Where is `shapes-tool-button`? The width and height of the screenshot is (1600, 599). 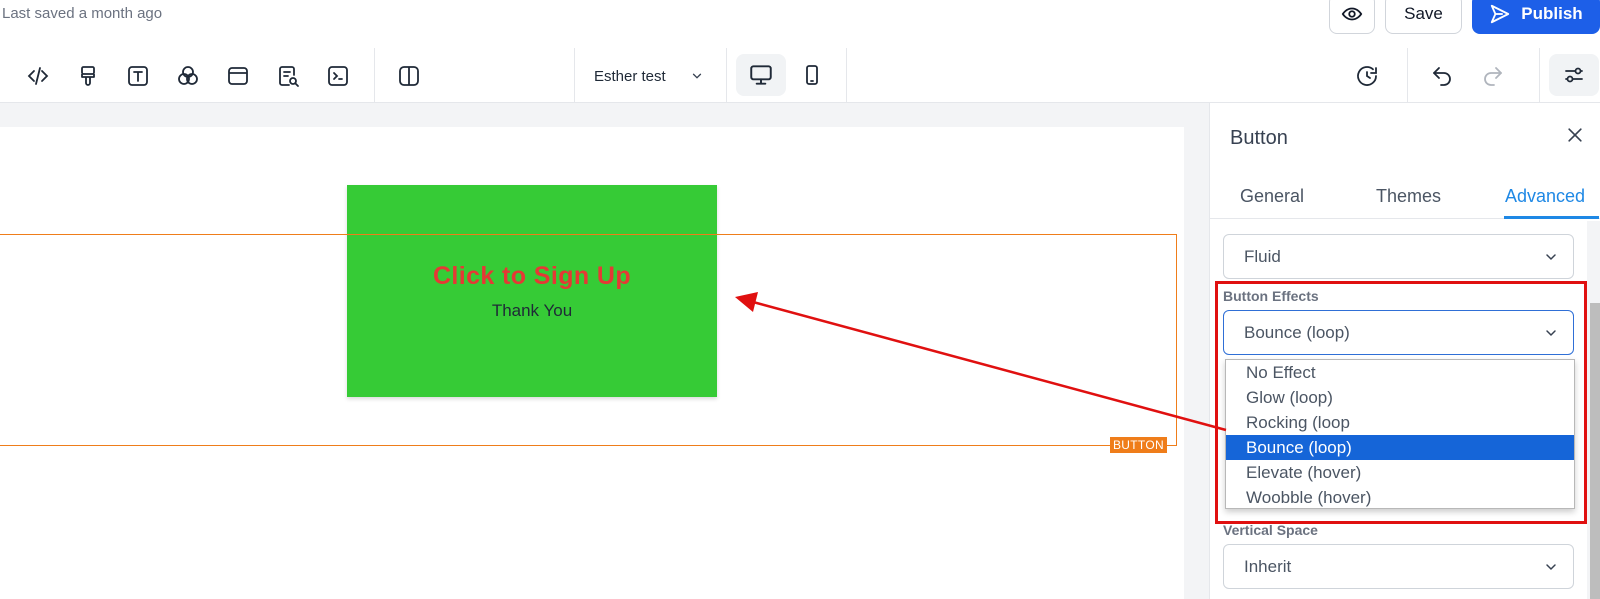
shapes-tool-button is located at coordinates (188, 76).